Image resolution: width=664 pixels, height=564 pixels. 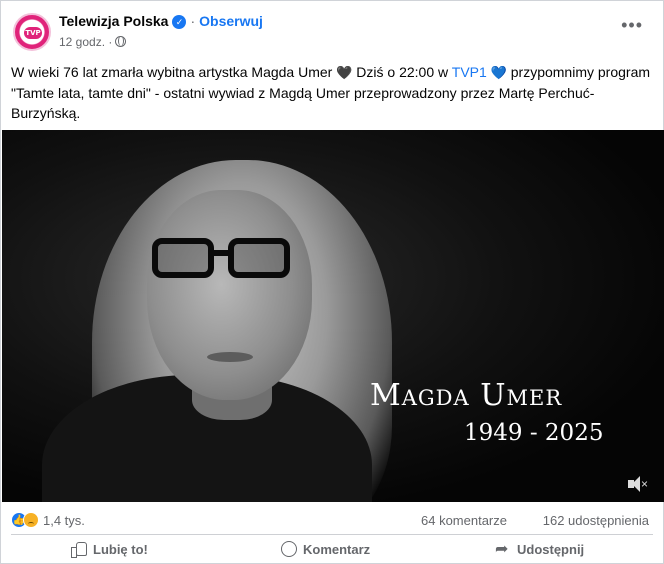 I want to click on share-button: Udostępnij, so click(x=539, y=550).